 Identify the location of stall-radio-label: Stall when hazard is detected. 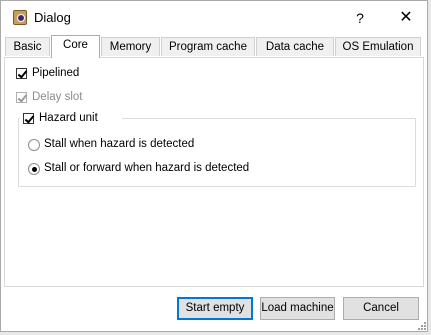
(119, 144).